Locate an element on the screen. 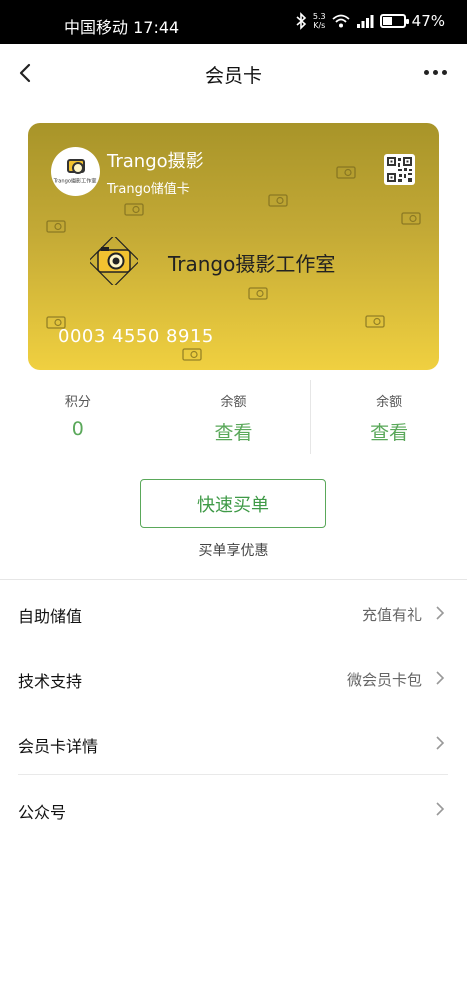 This screenshot has width=467, height=1000. status-indicators: 5.3 K/s 47% is located at coordinates (370, 21).